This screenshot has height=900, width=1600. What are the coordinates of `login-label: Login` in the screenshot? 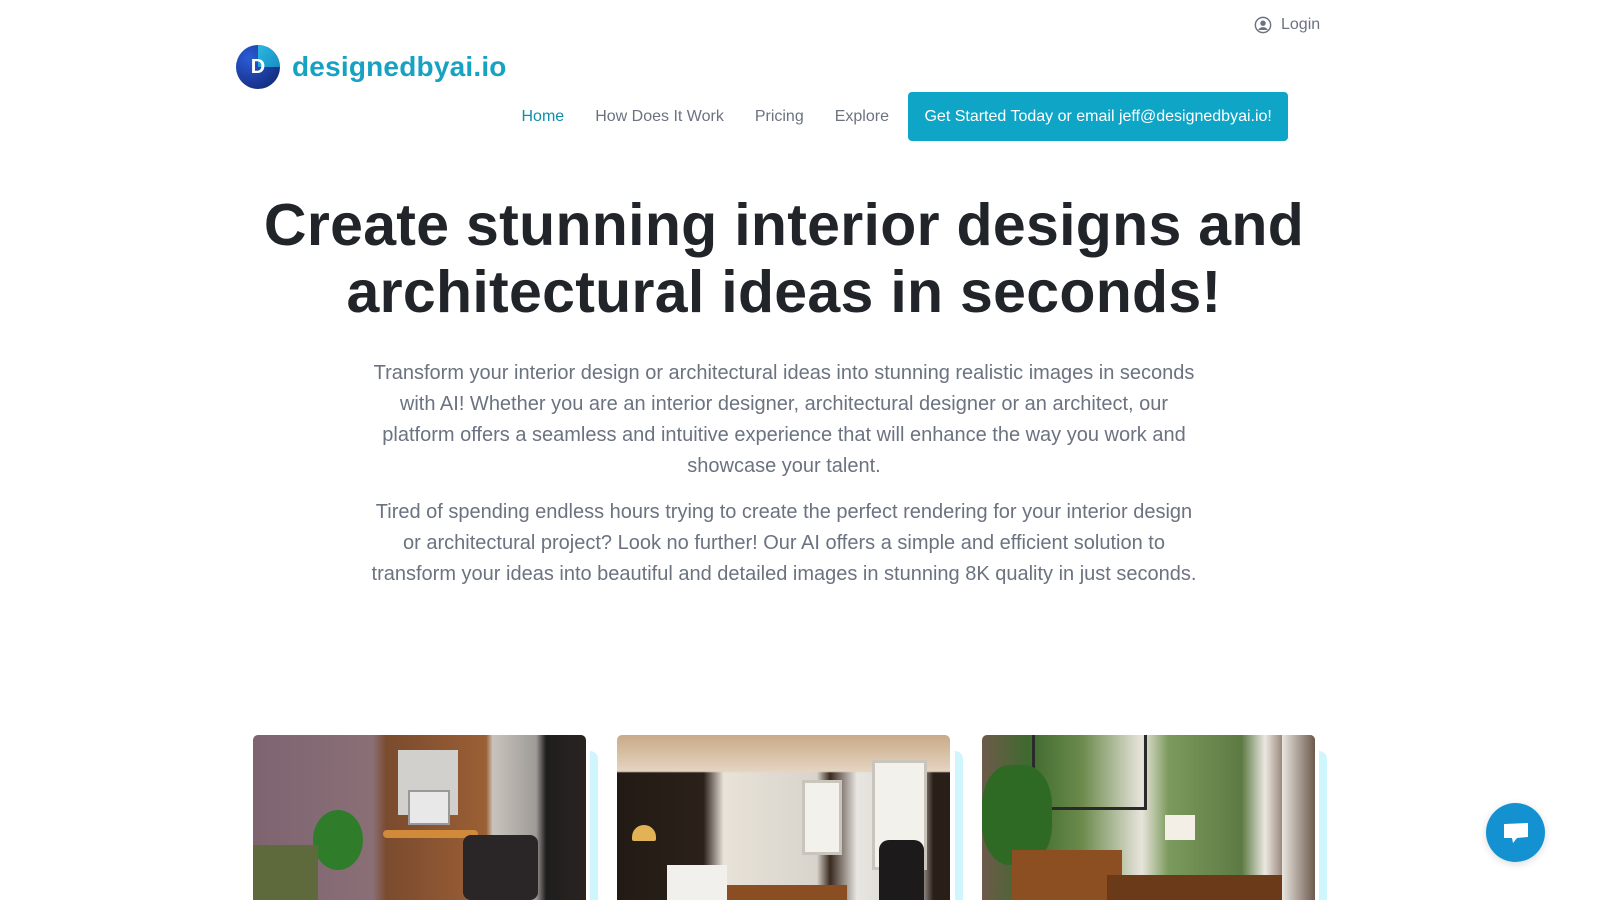 It's located at (1301, 24).